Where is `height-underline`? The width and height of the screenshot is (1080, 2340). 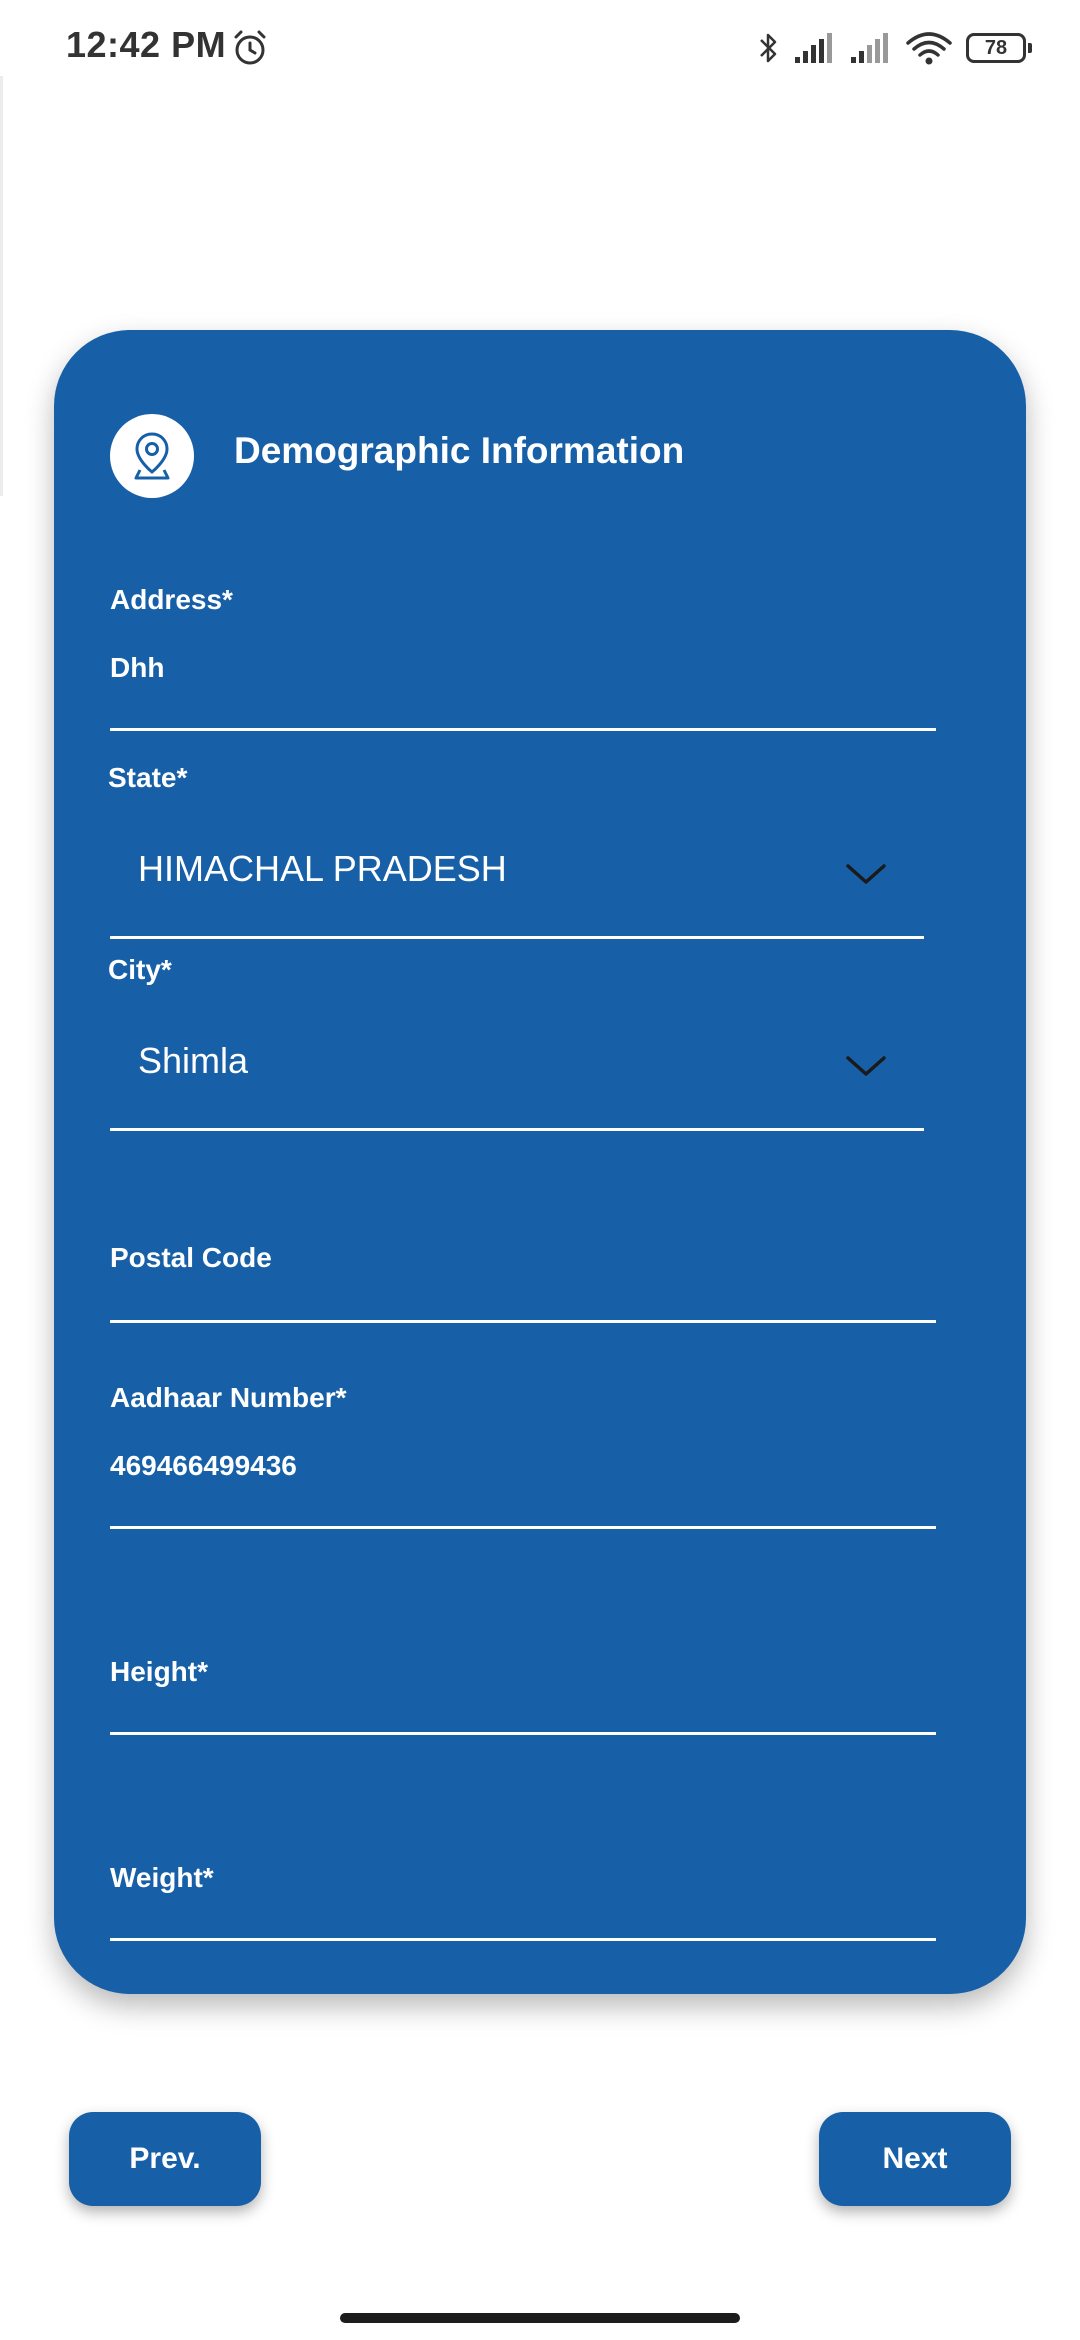
height-underline is located at coordinates (523, 1733).